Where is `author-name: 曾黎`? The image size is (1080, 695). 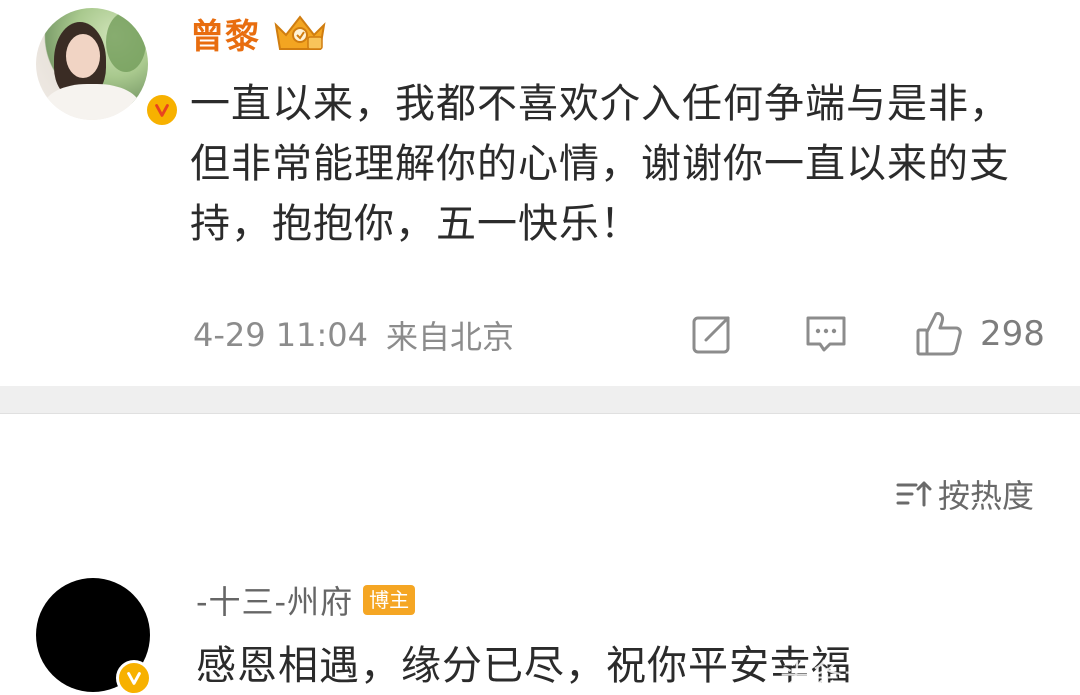 author-name: 曾黎 is located at coordinates (225, 33).